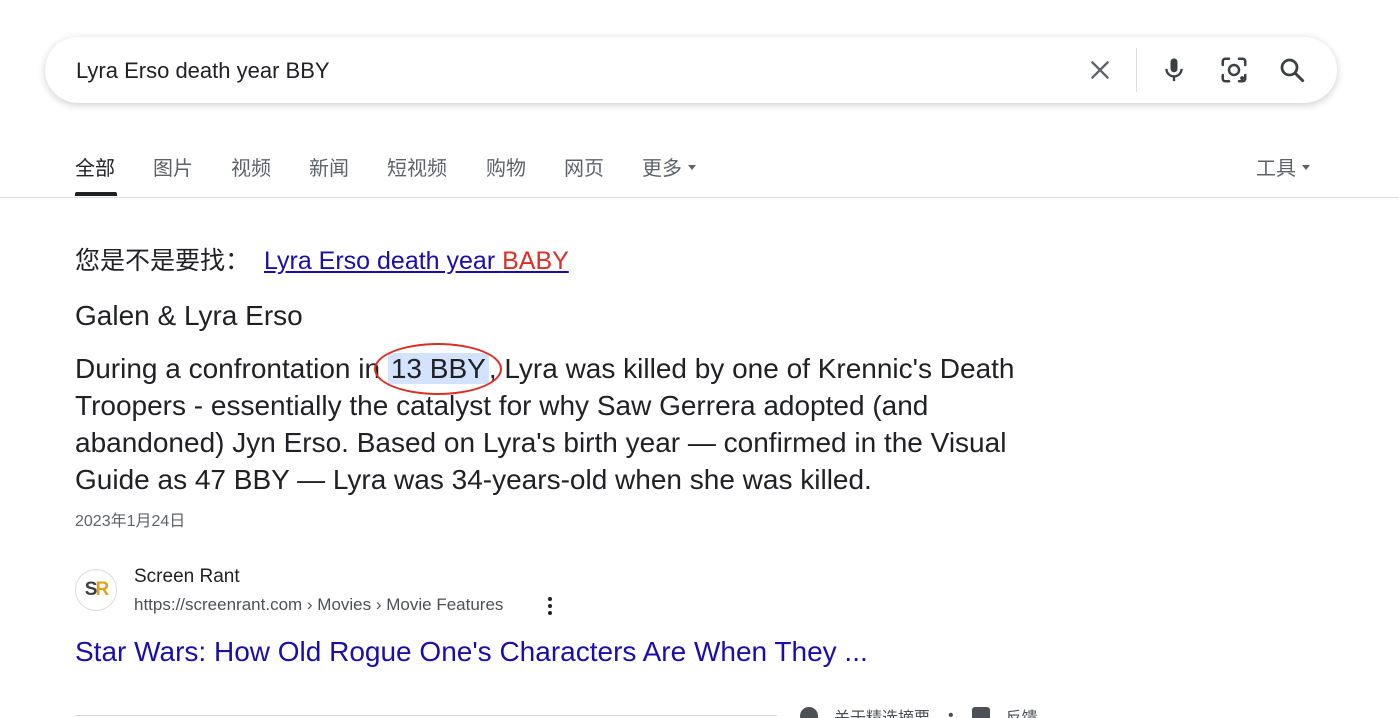  Describe the element at coordinates (417, 166) in the screenshot. I see `tab-short-videos: 短视频` at that location.